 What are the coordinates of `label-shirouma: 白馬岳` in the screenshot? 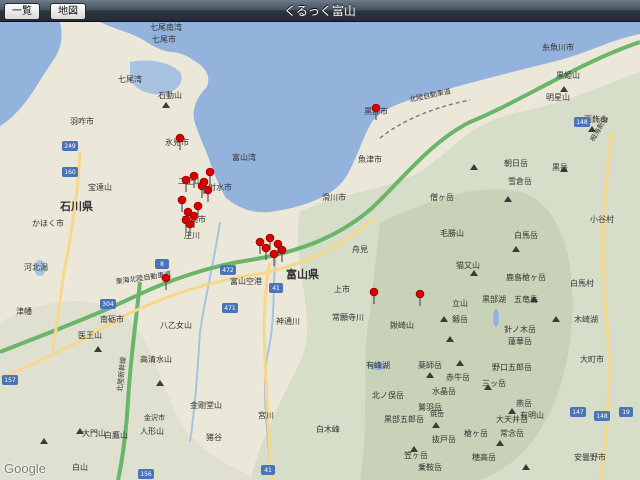 It's located at (526, 235).